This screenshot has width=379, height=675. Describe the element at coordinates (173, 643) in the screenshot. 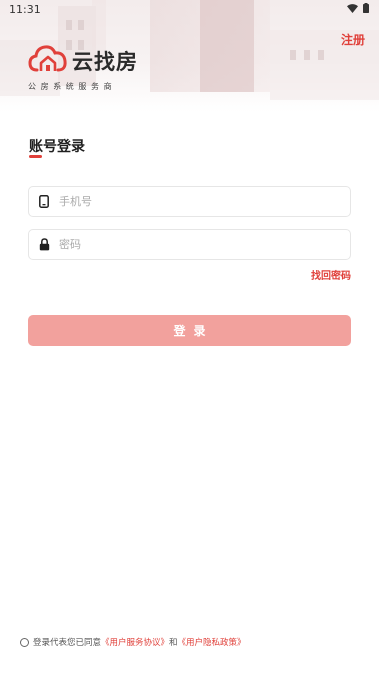

I see `agreement-and: 和` at that location.